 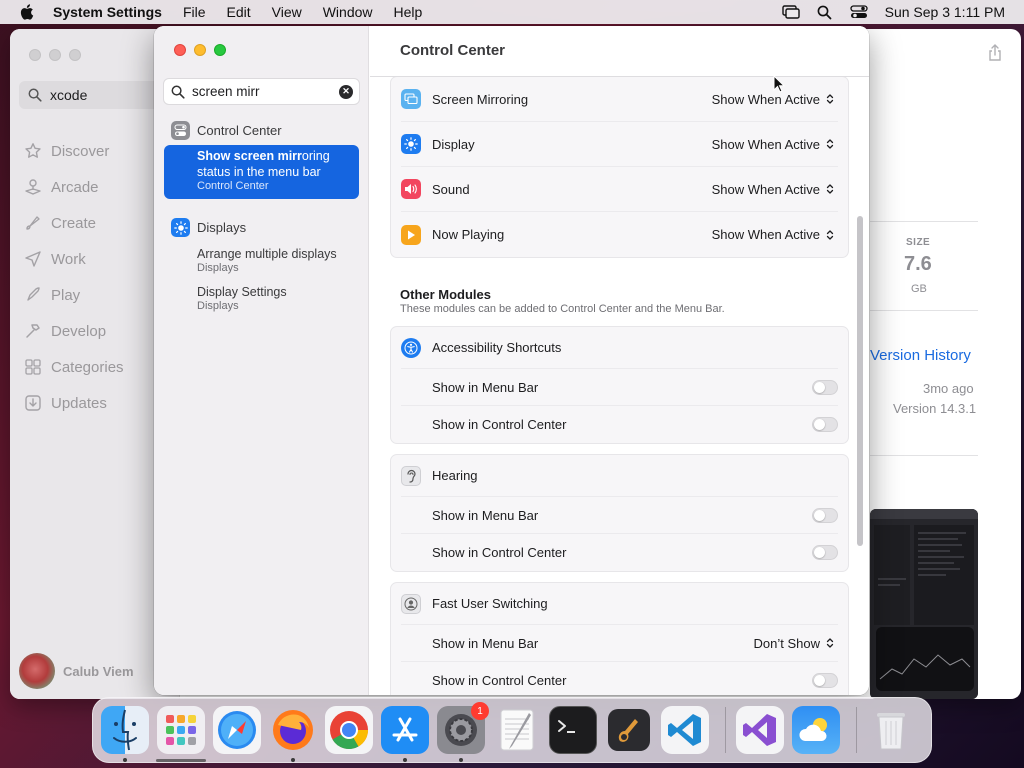 What do you see at coordinates (73, 259) in the screenshot?
I see `nav-work: Work` at bounding box center [73, 259].